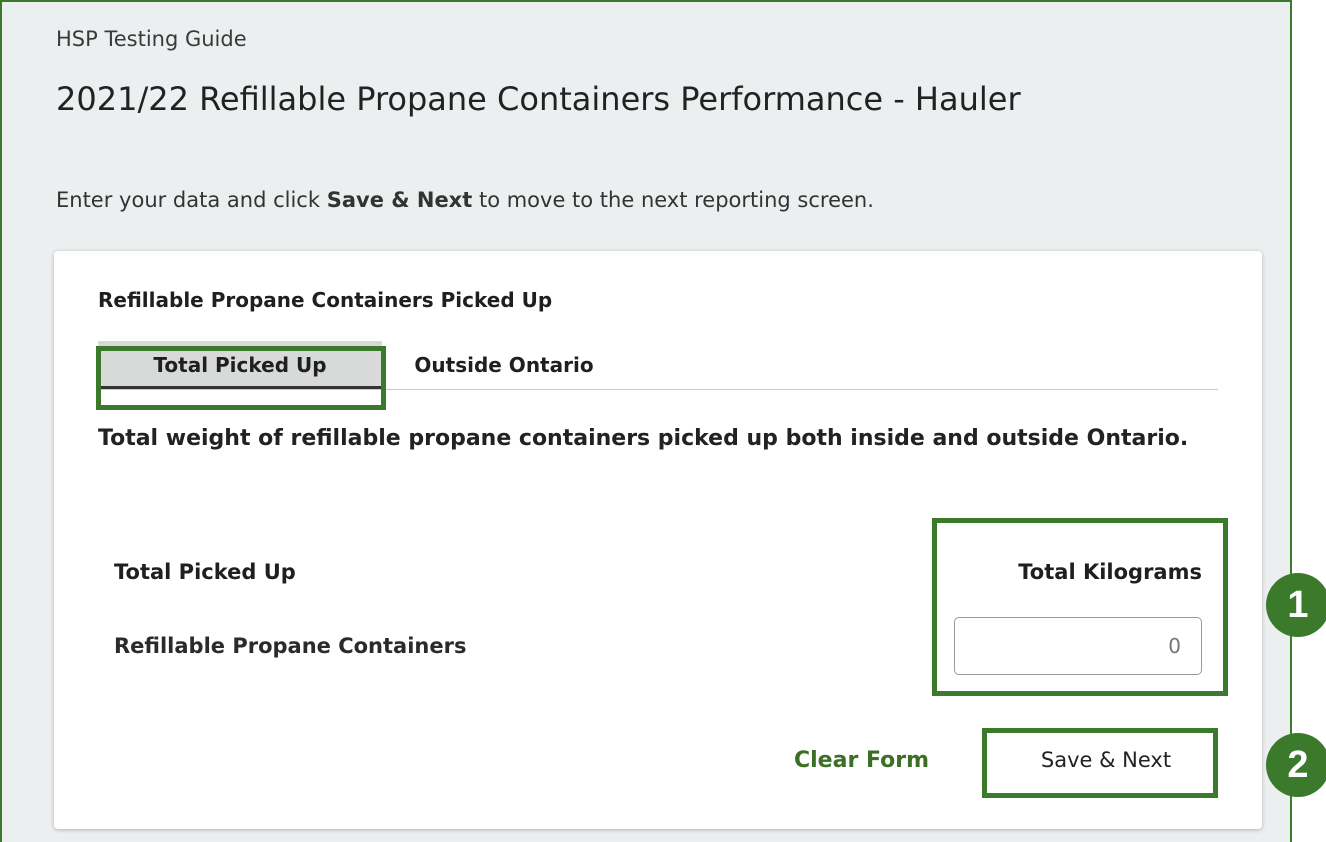 The image size is (1326, 842). What do you see at coordinates (151, 39) in the screenshot?
I see `guide-label: HSP Testing Guide` at bounding box center [151, 39].